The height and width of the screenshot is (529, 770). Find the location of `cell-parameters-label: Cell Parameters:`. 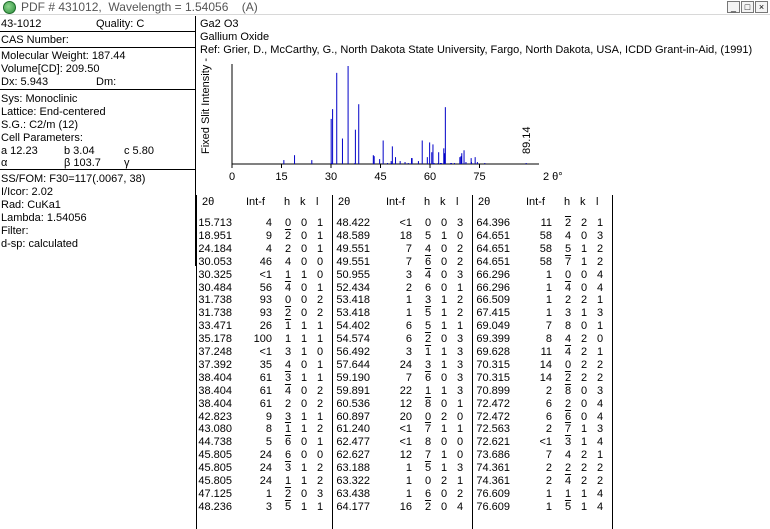

cell-parameters-label: Cell Parameters: is located at coordinates (42, 138).